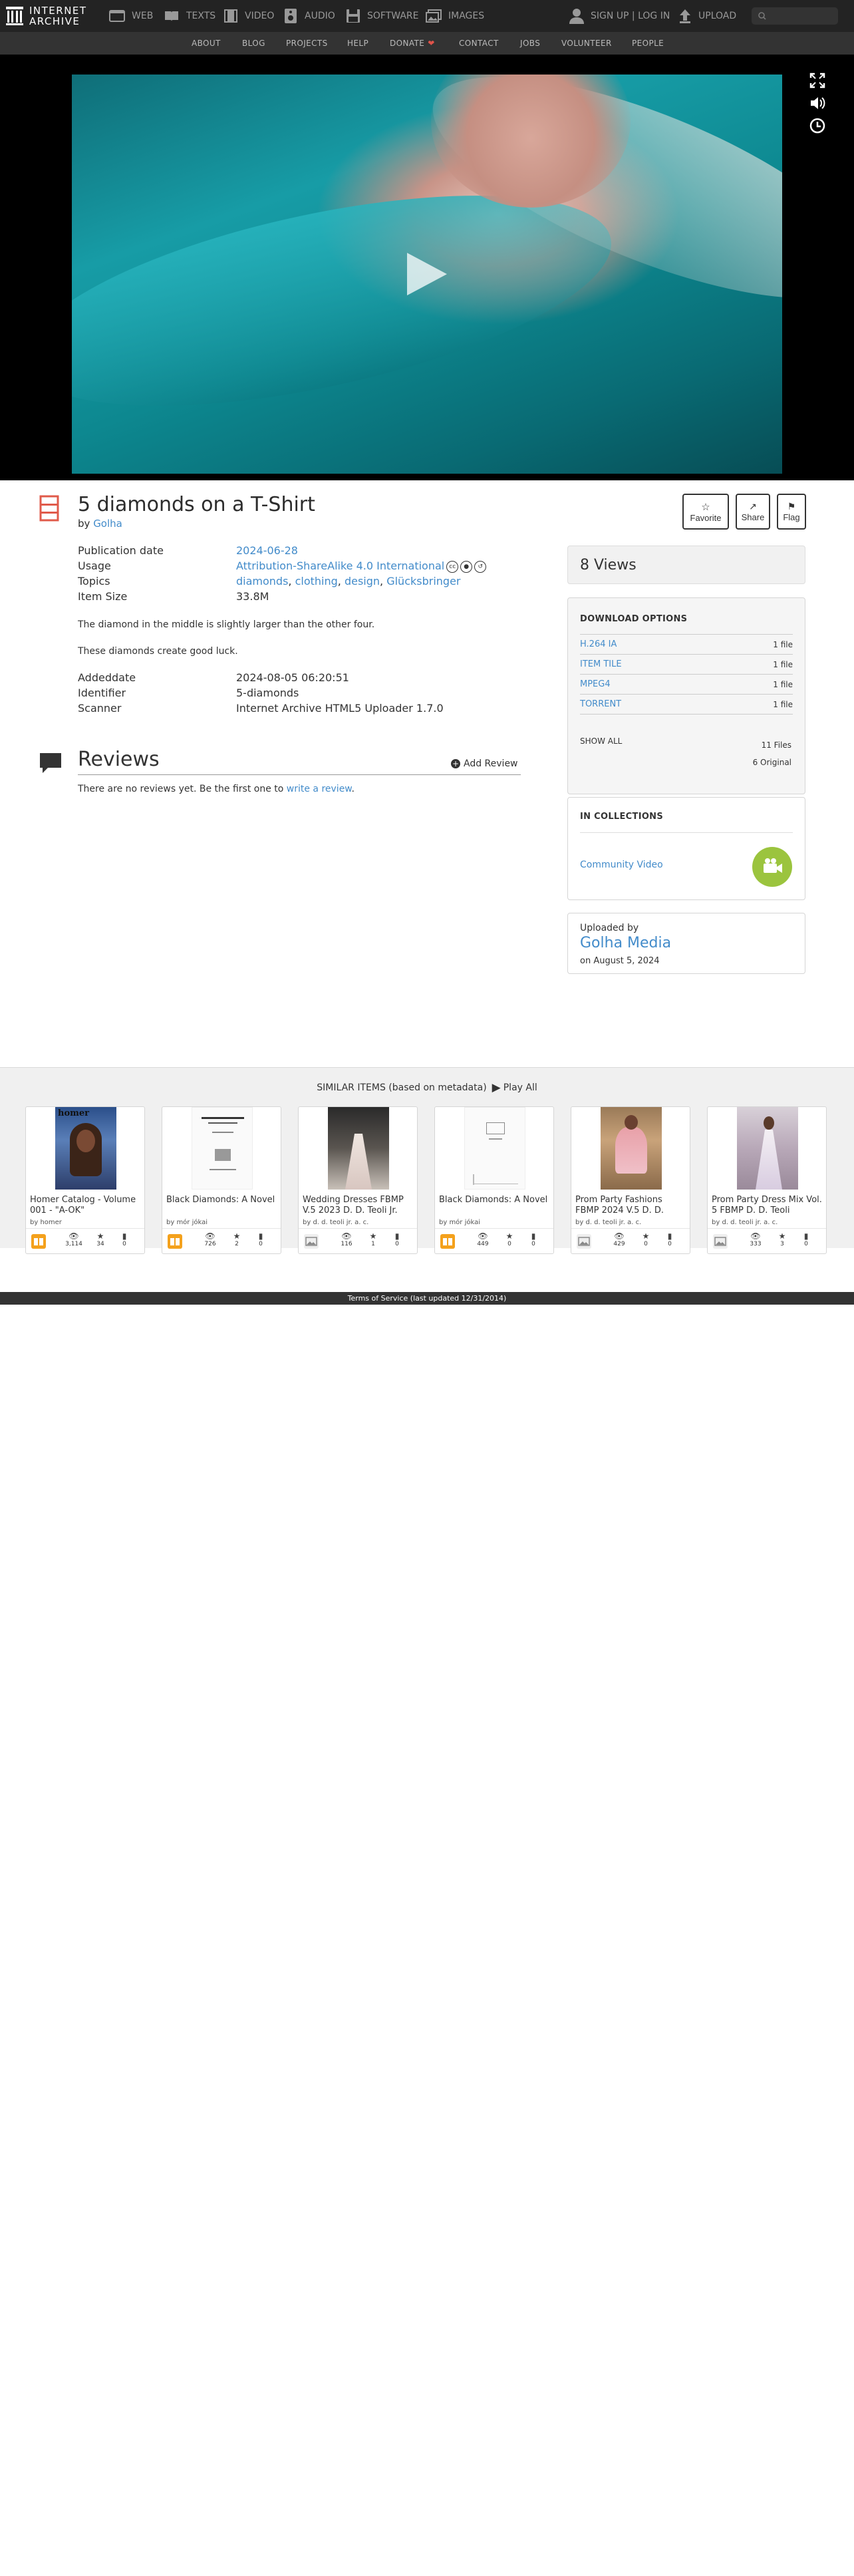 The width and height of the screenshot is (854, 2576). What do you see at coordinates (402, 1087) in the screenshot?
I see `similar-items-heading: SIMILAR ITEMS (based on metadata)` at bounding box center [402, 1087].